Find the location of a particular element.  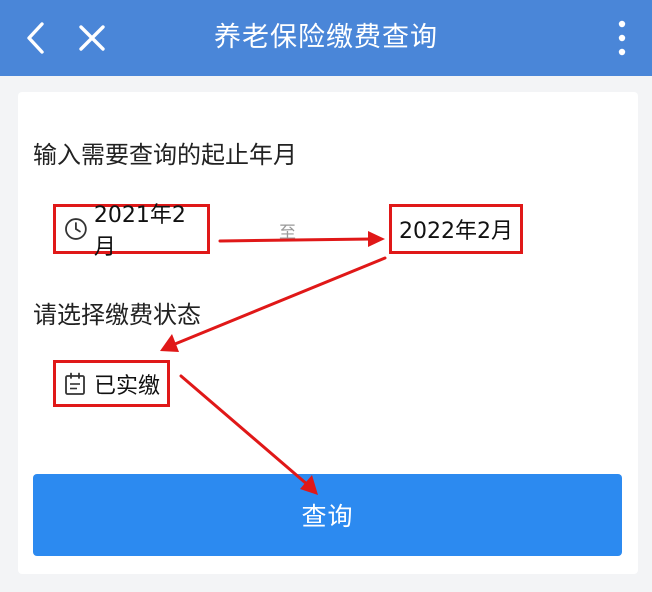

status-label: 请选择缴费状态 is located at coordinates (117, 315).